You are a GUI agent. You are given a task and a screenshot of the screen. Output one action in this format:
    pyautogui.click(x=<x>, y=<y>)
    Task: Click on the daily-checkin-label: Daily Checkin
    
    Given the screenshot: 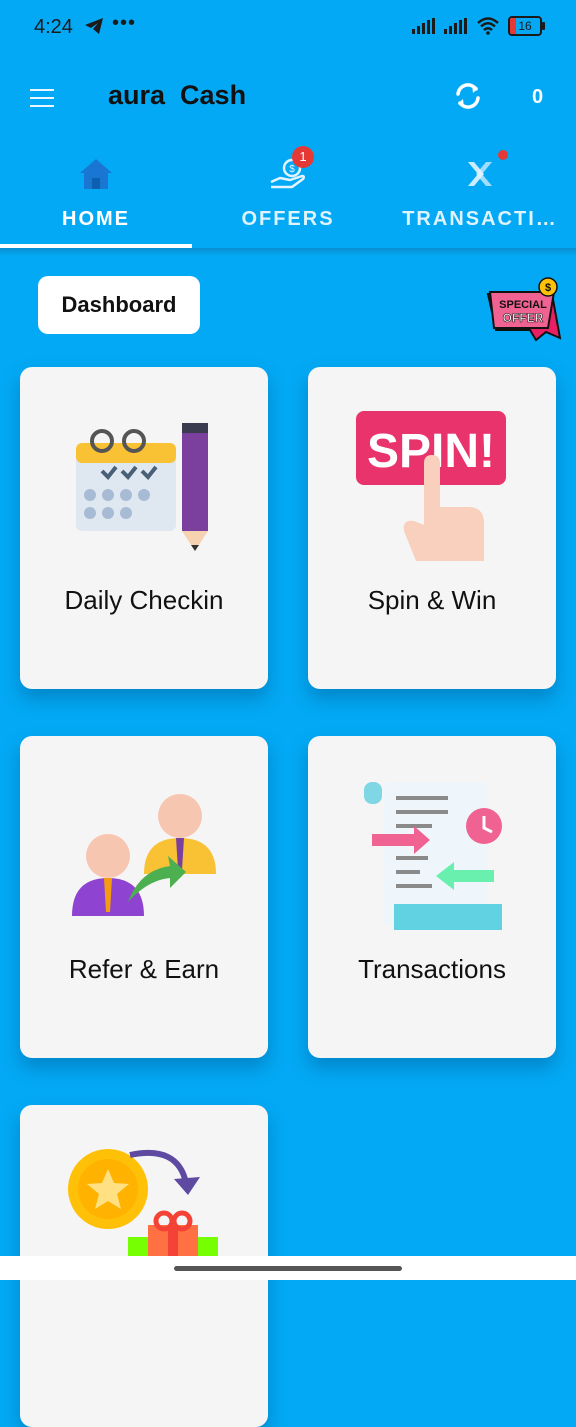 What is the action you would take?
    pyautogui.click(x=144, y=600)
    